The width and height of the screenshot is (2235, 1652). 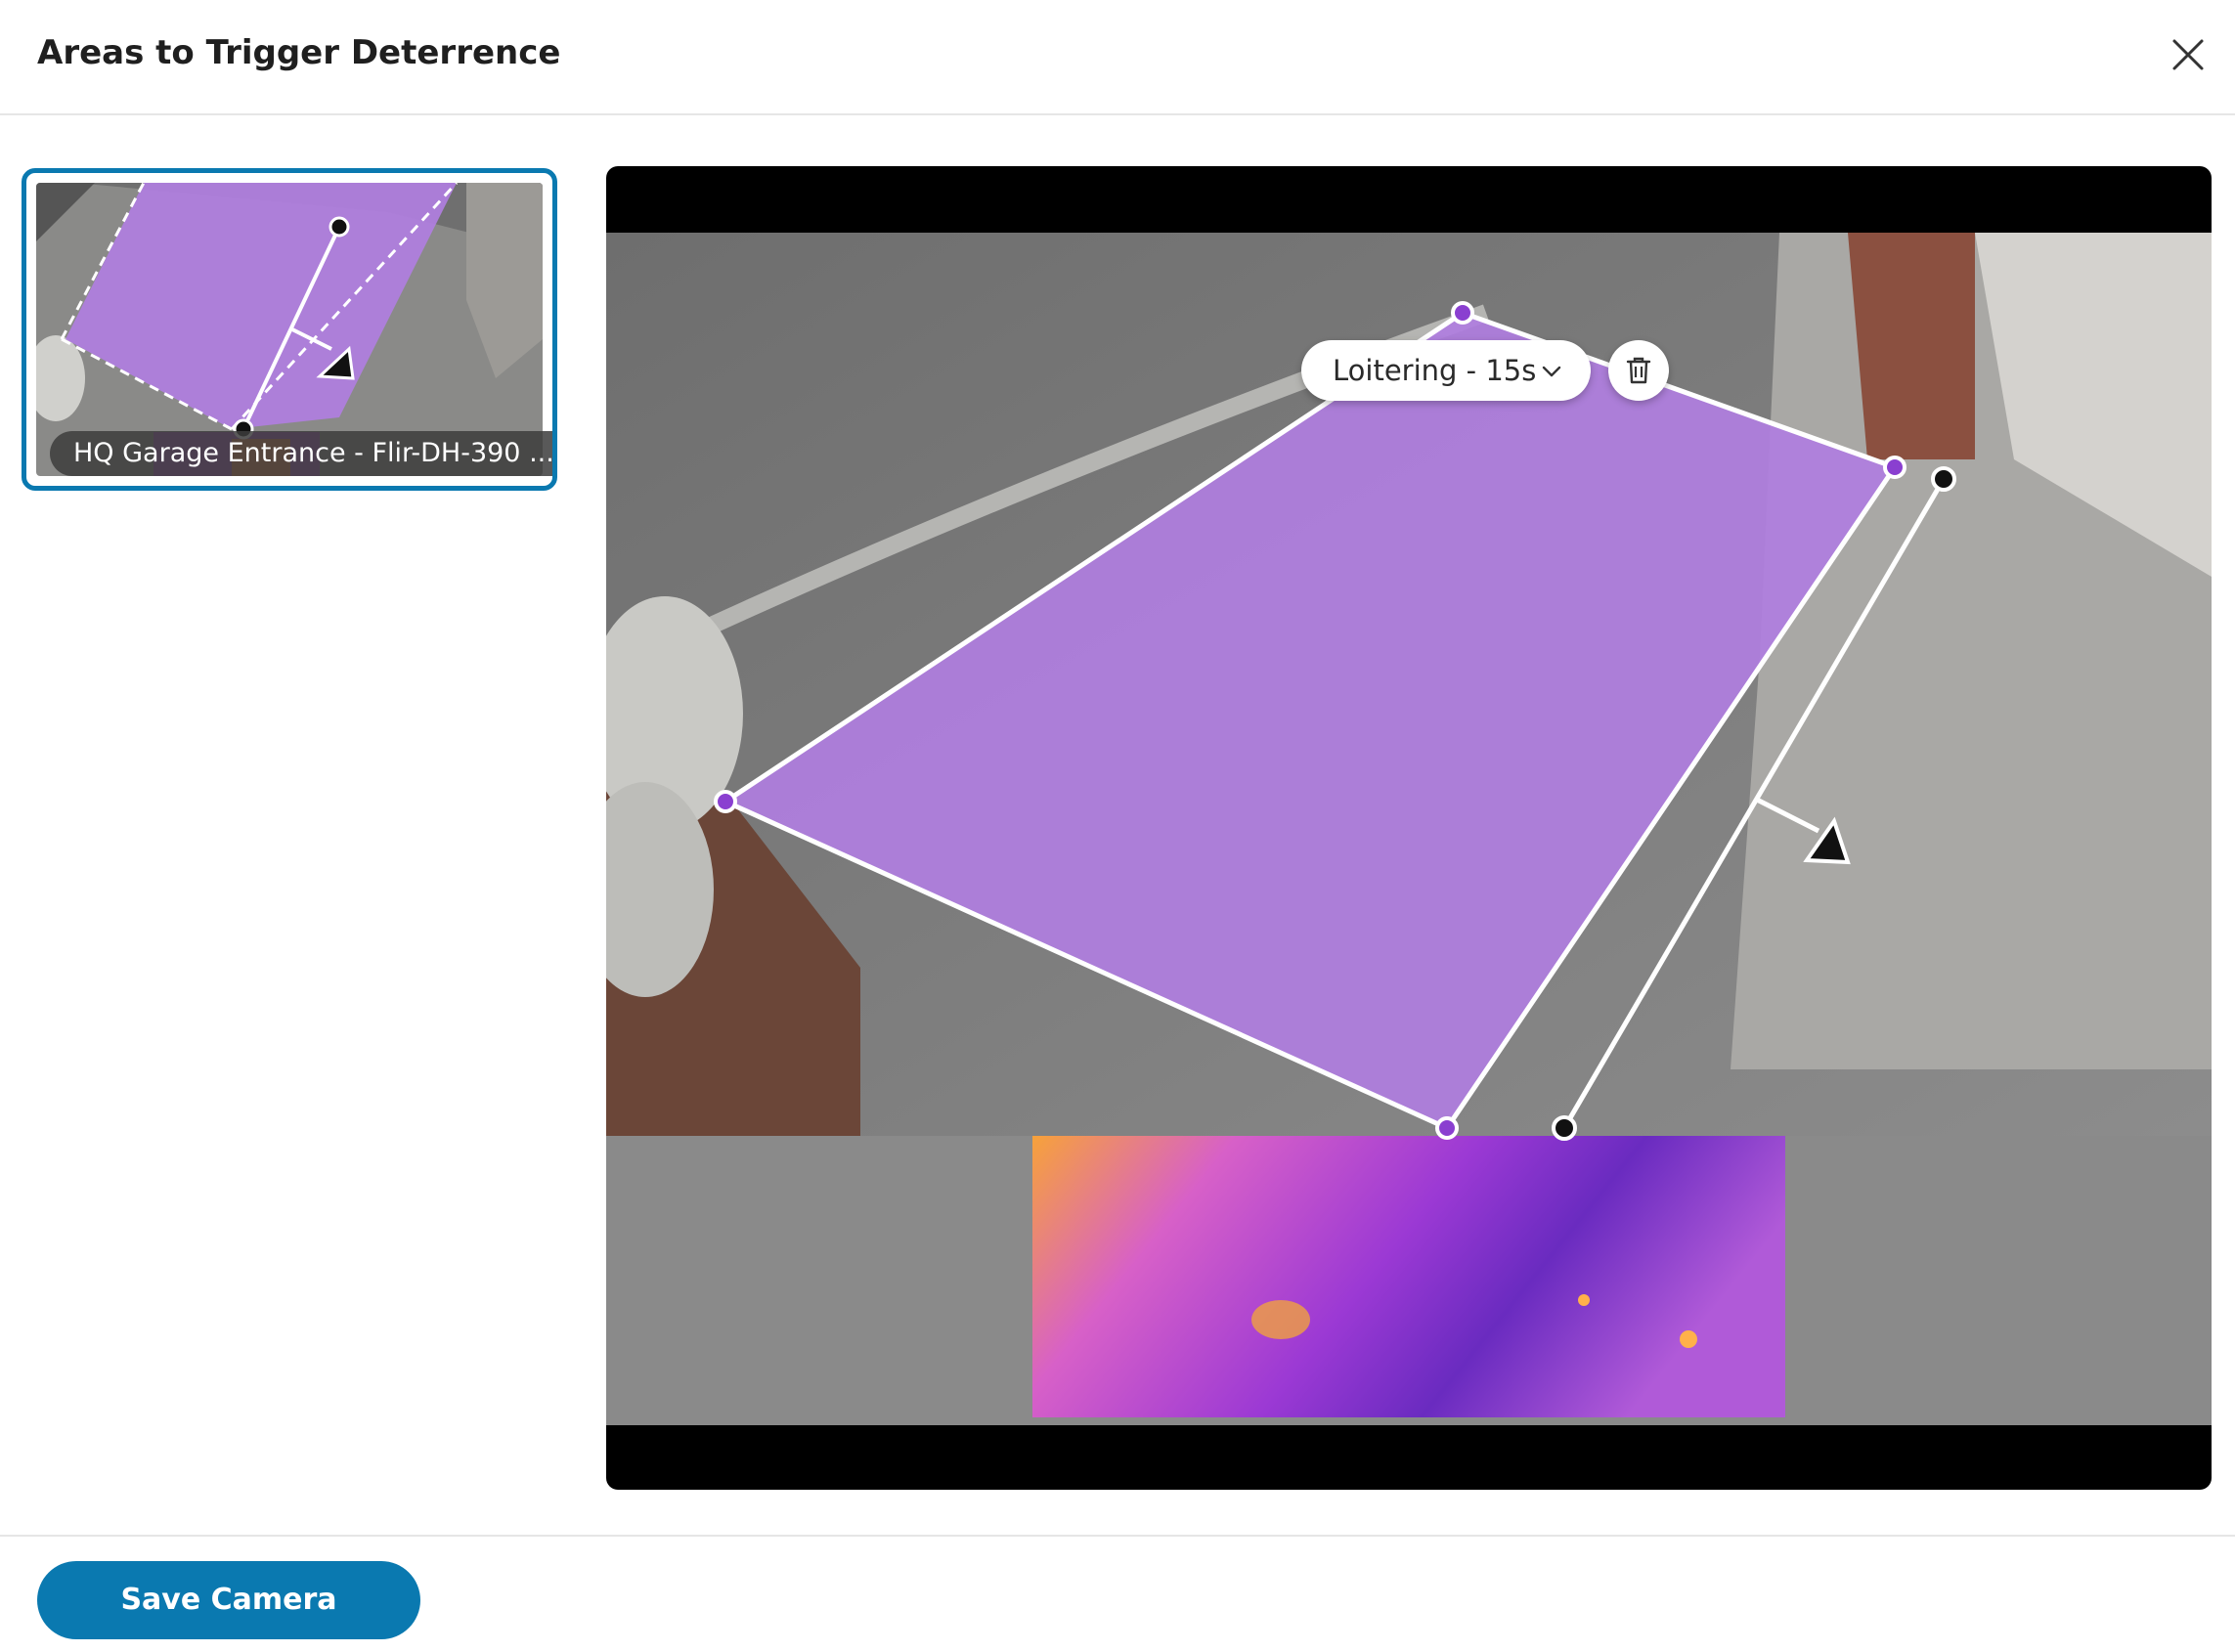 I want to click on delete-zone-button, so click(x=1638, y=370).